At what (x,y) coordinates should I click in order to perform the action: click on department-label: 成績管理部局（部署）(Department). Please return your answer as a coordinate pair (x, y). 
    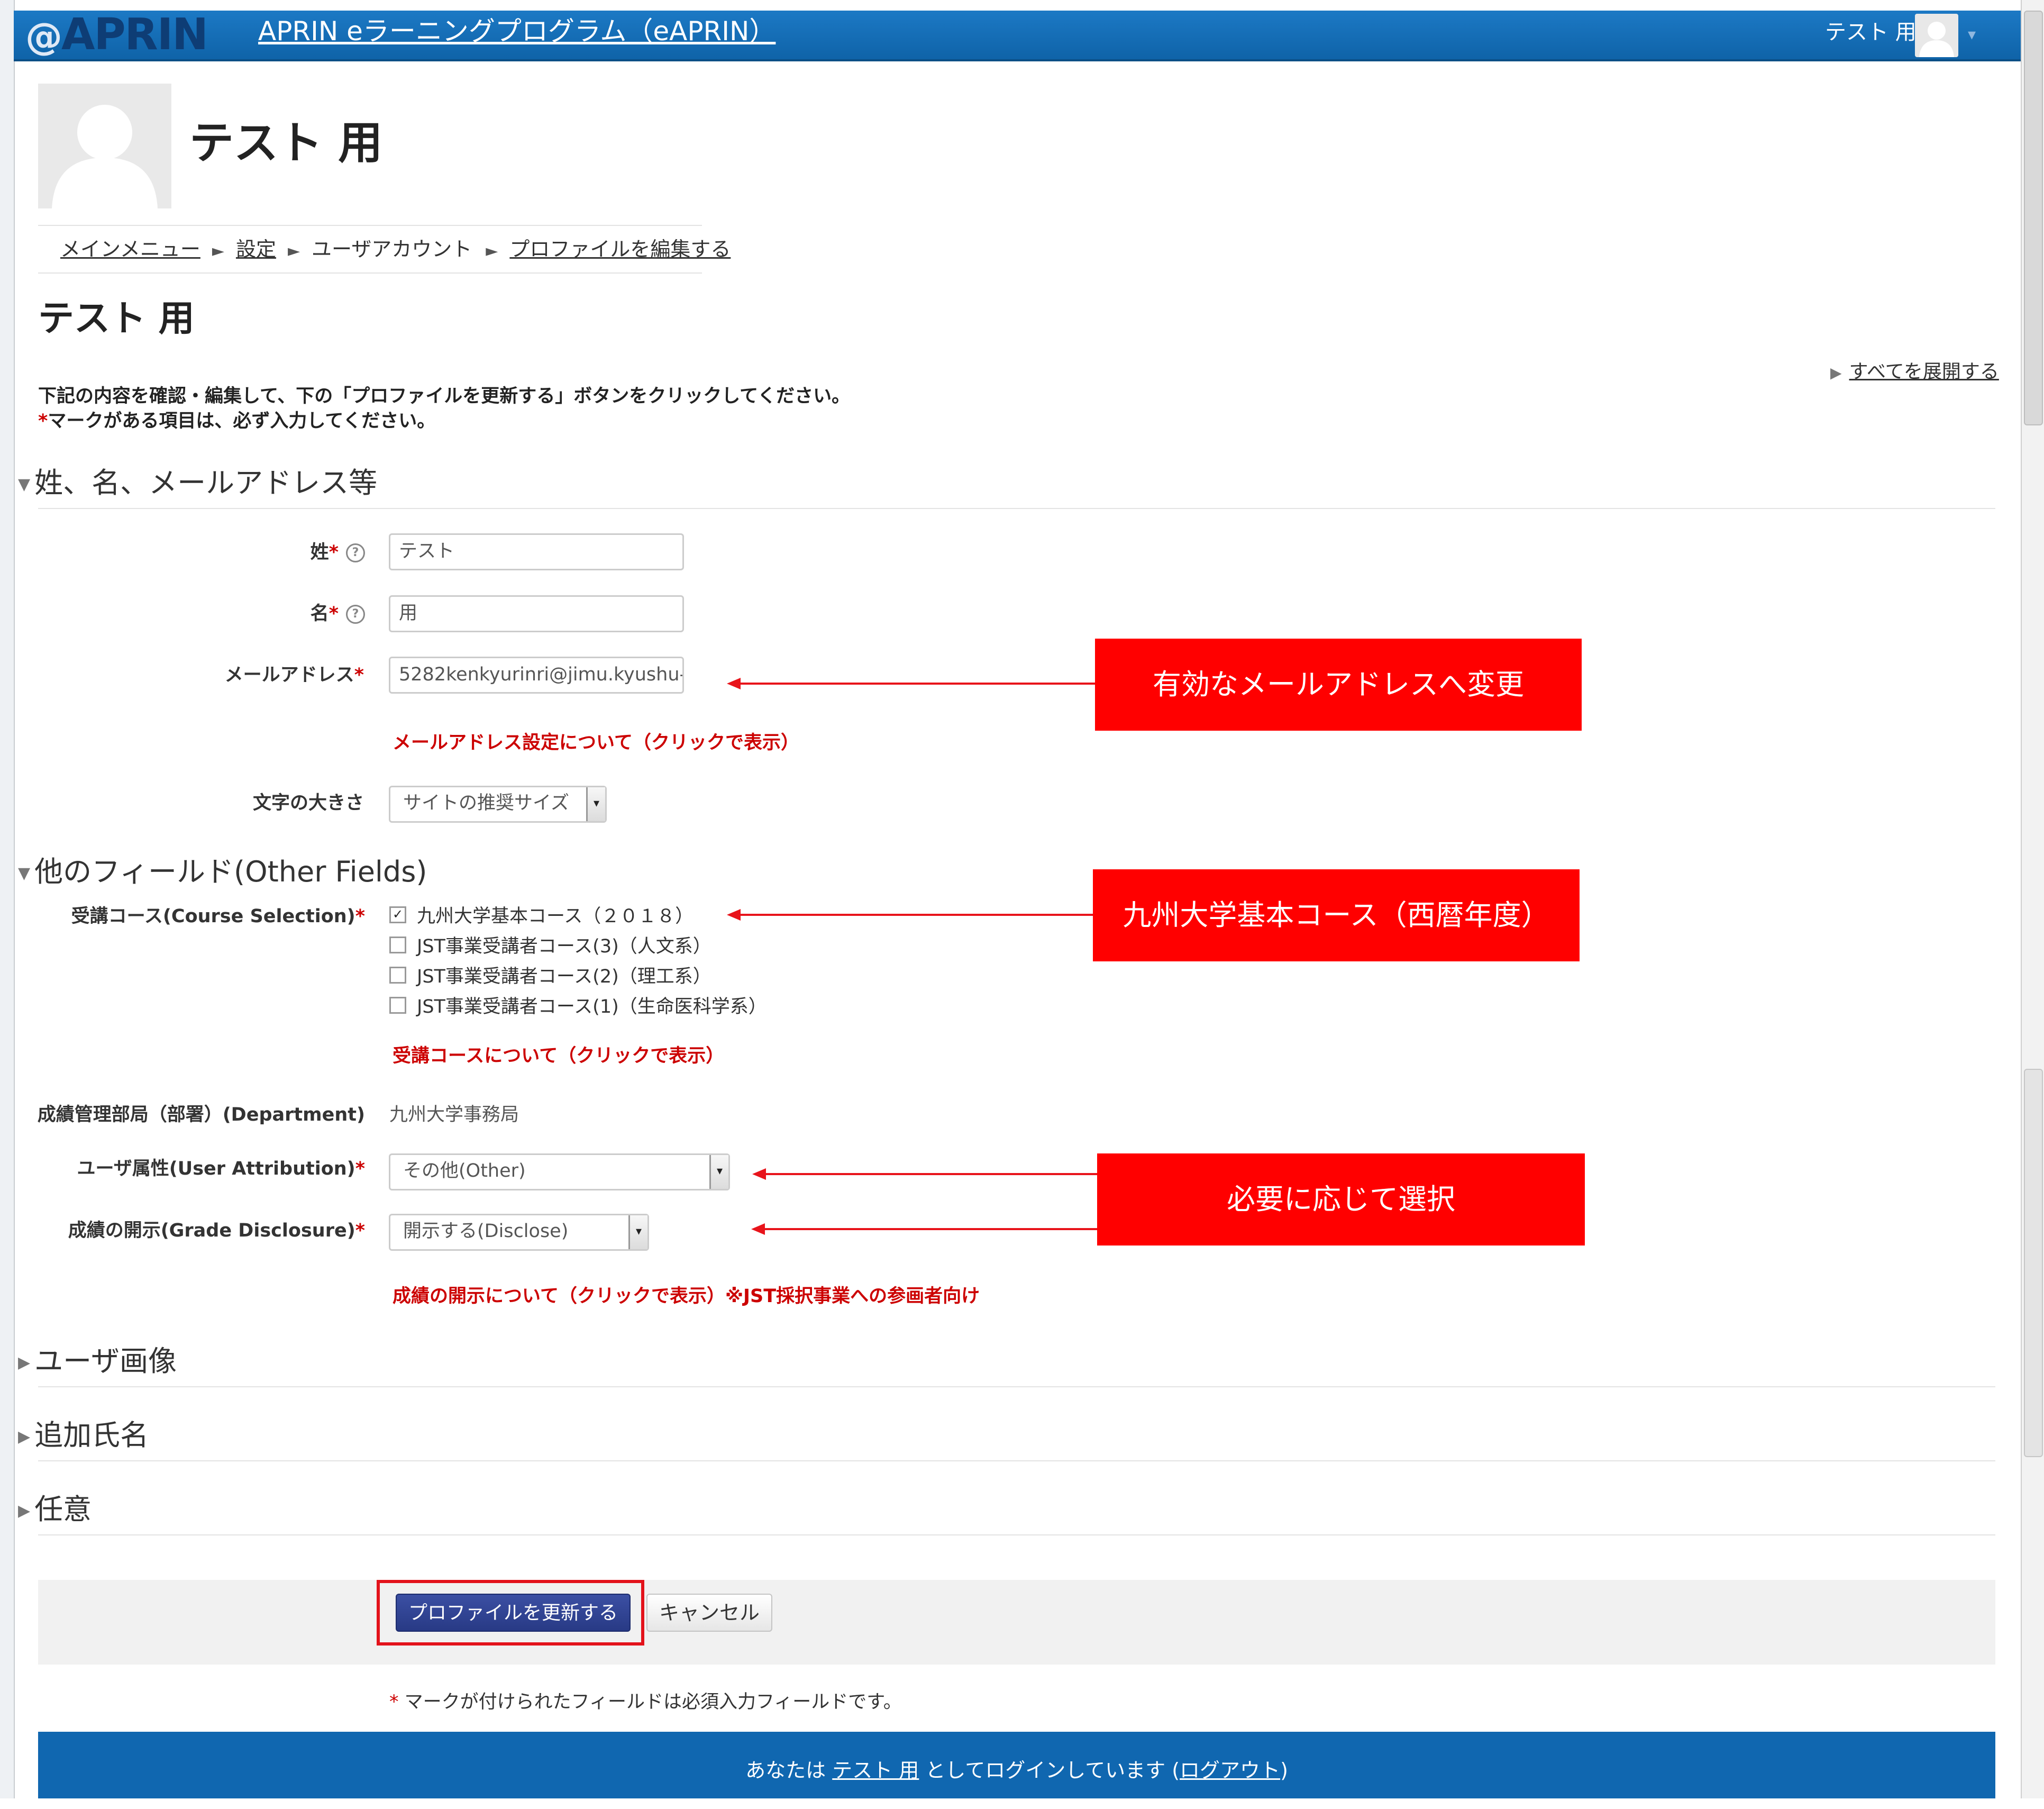
    Looking at the image, I should click on (201, 1114).